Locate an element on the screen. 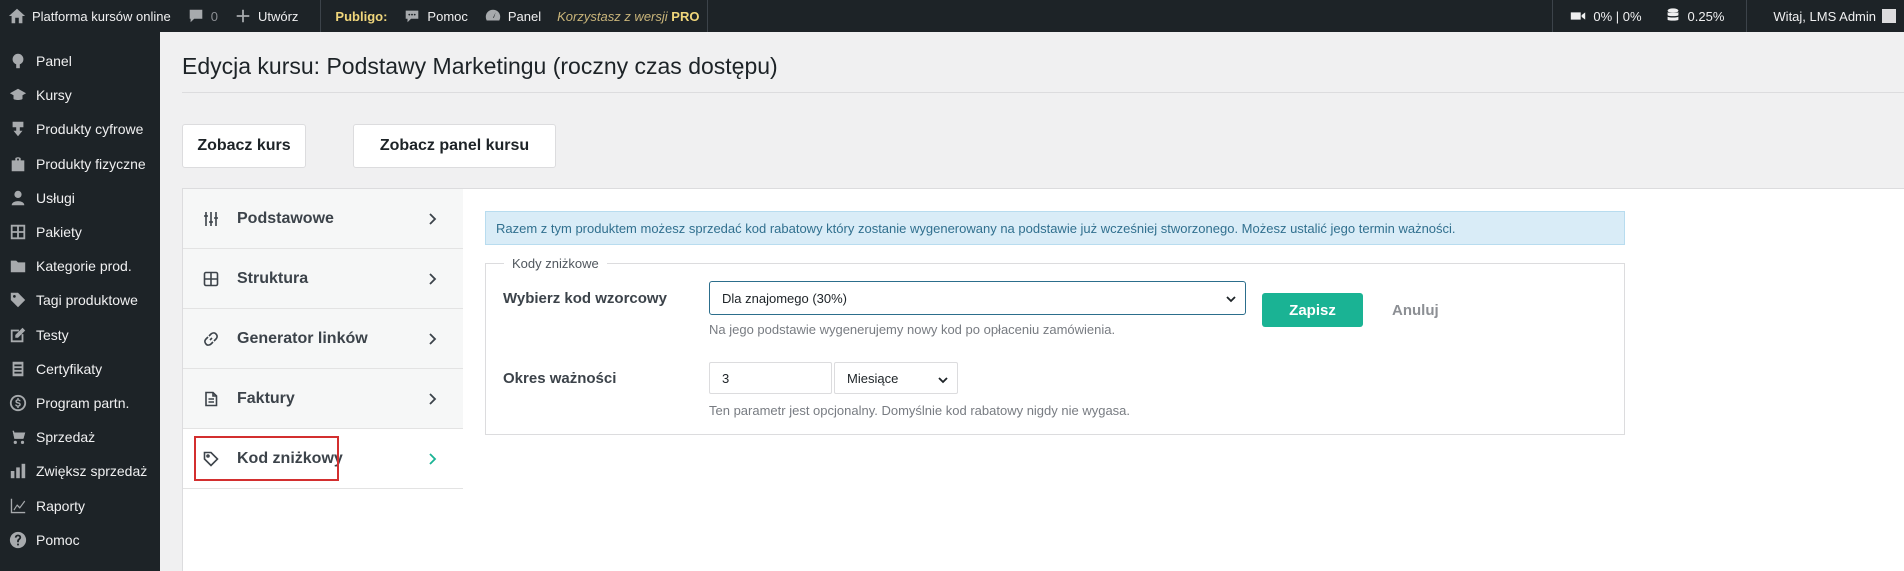 The width and height of the screenshot is (1904, 571). site-name-link: Platforma kursów online is located at coordinates (89, 16).